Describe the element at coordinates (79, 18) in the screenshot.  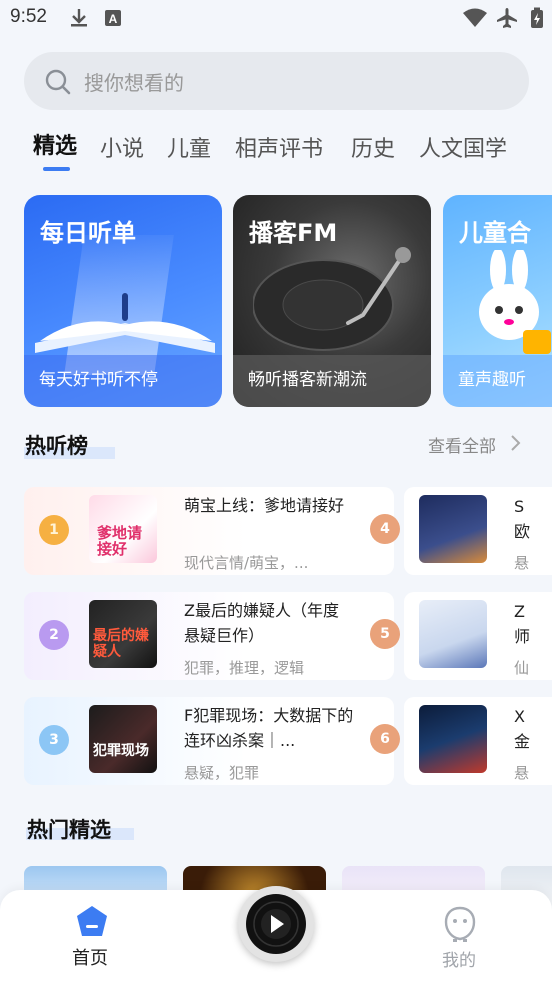
I see `download-icon` at that location.